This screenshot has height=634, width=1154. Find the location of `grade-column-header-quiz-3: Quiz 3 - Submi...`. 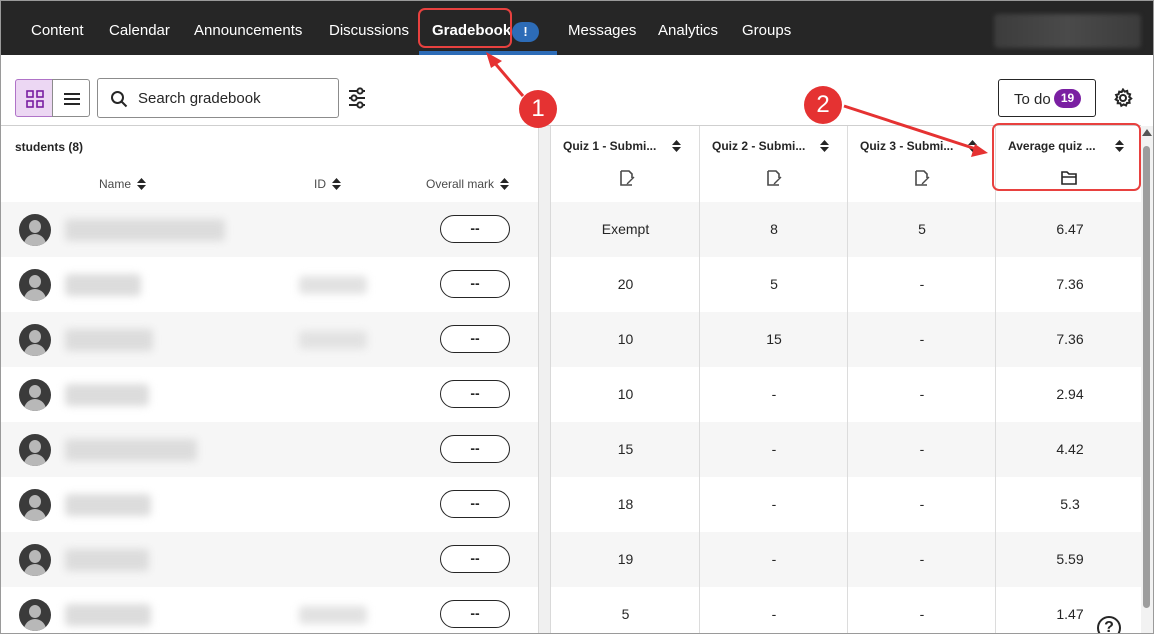

grade-column-header-quiz-3: Quiz 3 - Submi... is located at coordinates (922, 163).